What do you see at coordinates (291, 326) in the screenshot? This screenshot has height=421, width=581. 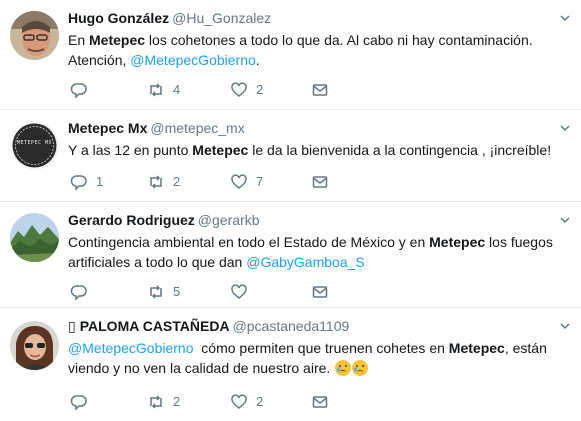 I see `user-handle: @pcastaneda1109` at bounding box center [291, 326].